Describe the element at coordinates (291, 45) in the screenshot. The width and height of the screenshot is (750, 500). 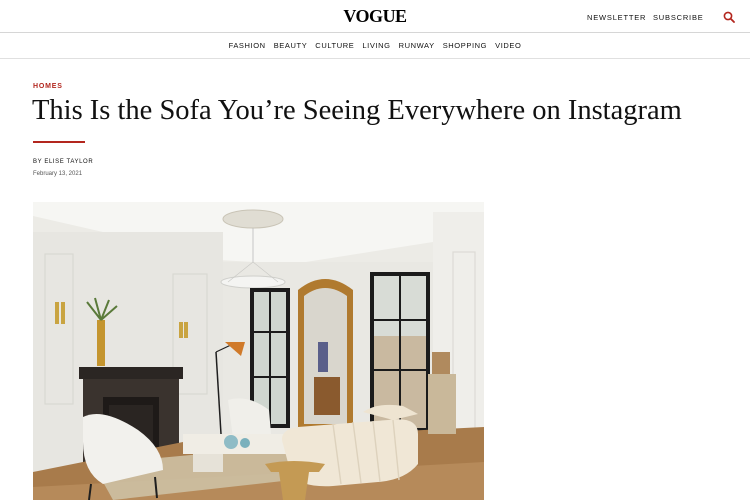
I see `nav-item-beauty: BEAUTY` at that location.